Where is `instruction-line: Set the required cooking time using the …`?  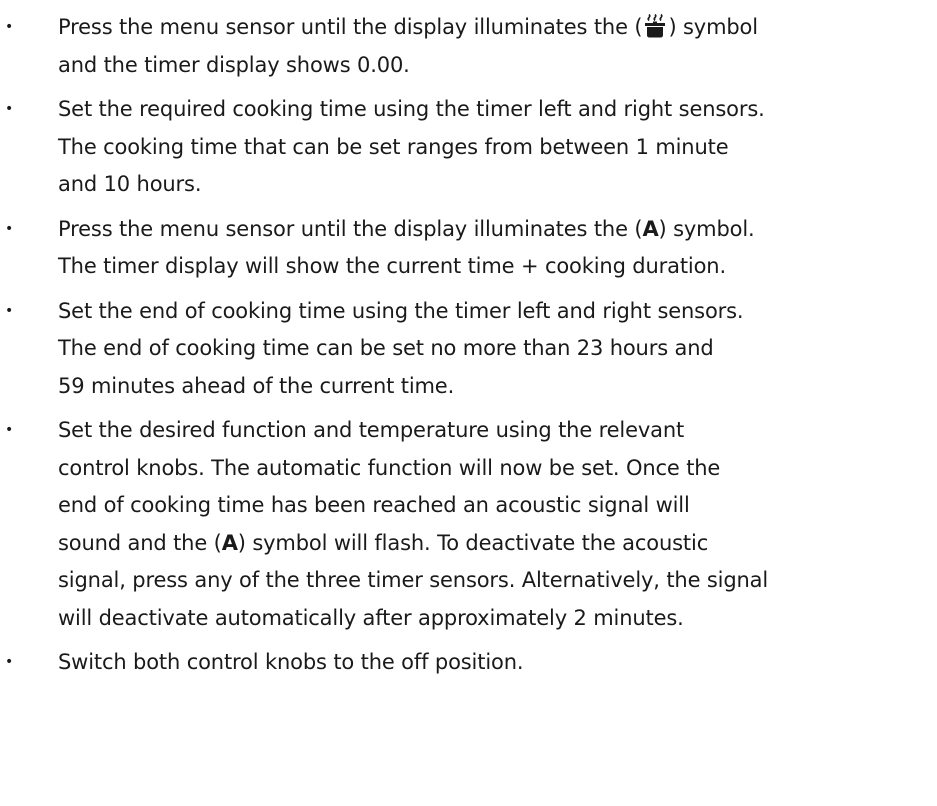 instruction-line: Set the required cooking time using the … is located at coordinates (411, 109).